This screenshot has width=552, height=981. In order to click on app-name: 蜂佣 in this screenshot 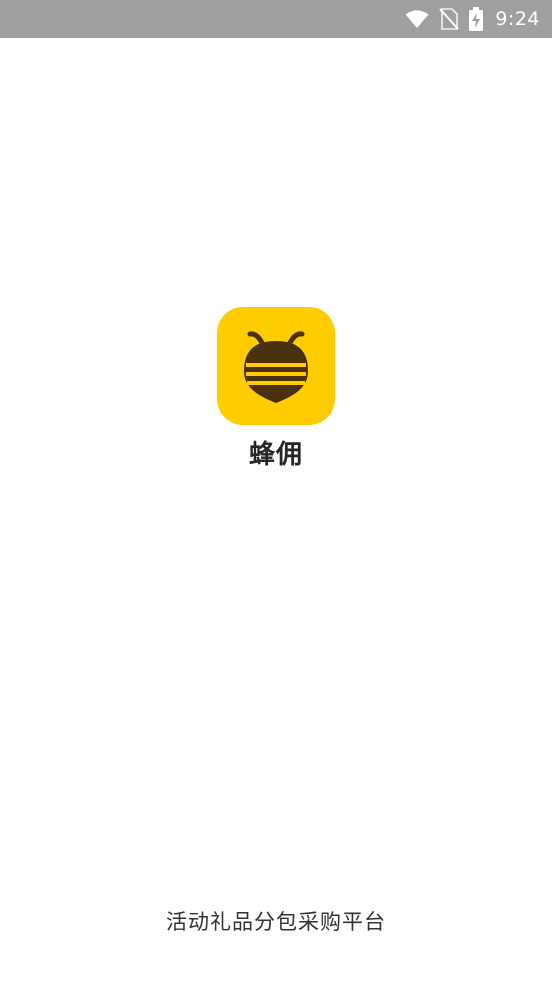, I will do `click(275, 455)`.